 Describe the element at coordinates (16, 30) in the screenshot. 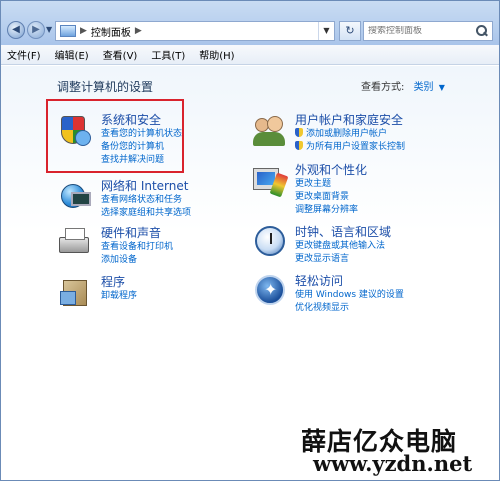

I see `back-button: ◀` at that location.